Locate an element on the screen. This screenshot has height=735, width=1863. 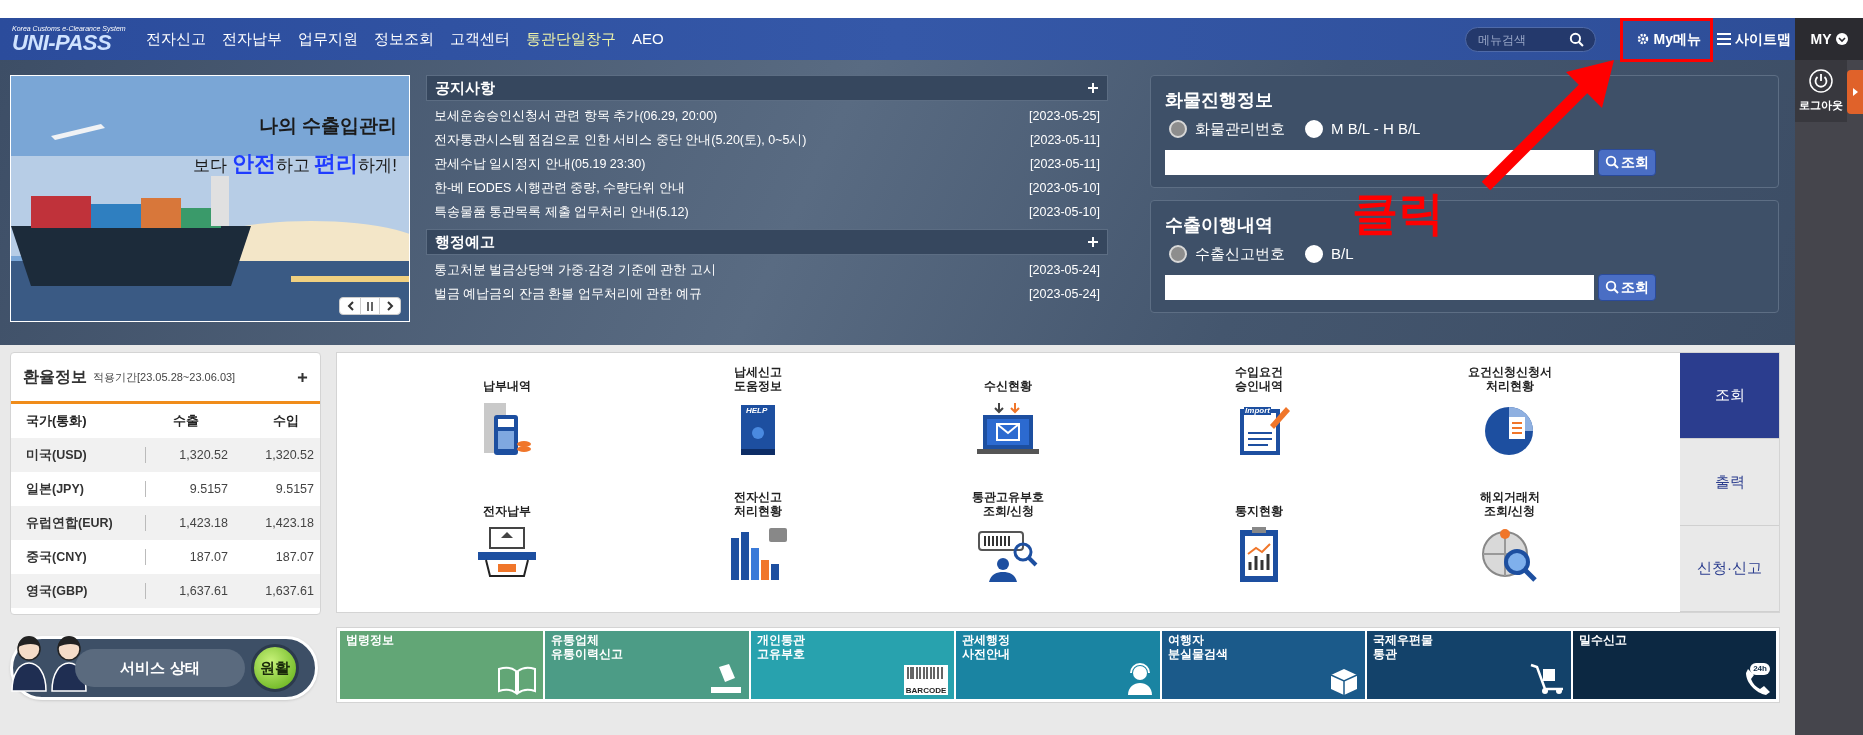
pause-icon is located at coordinates (370, 306).